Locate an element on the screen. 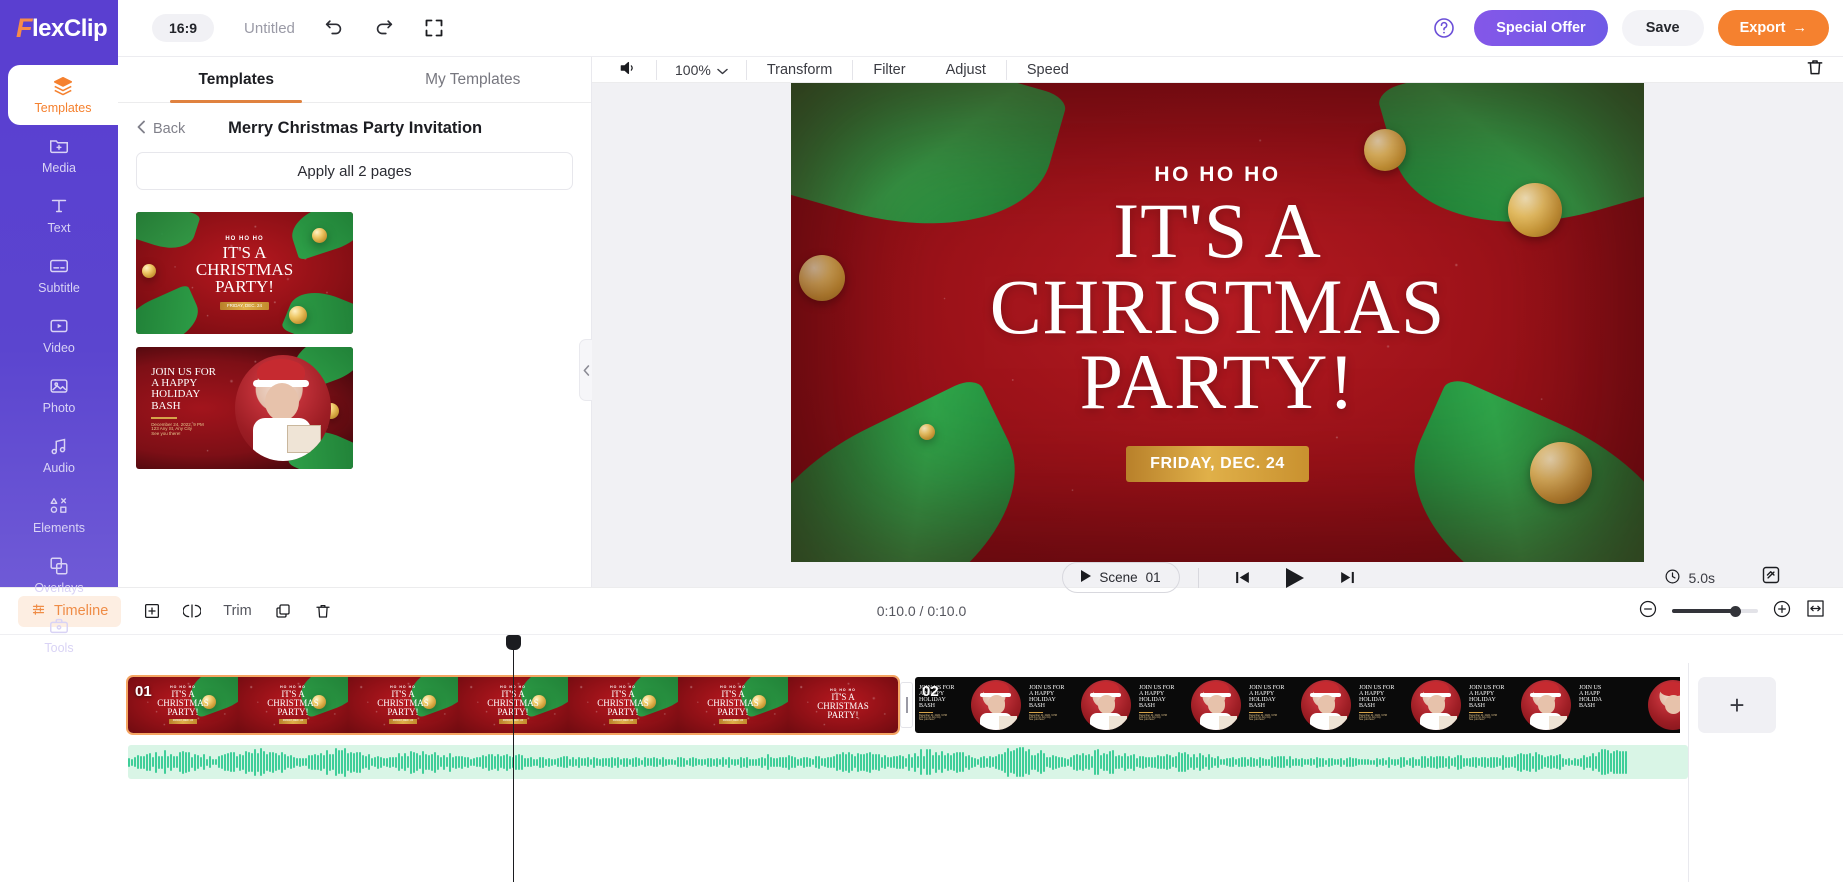 The height and width of the screenshot is (882, 1843). tab-my-templates: My Templates is located at coordinates (473, 79).